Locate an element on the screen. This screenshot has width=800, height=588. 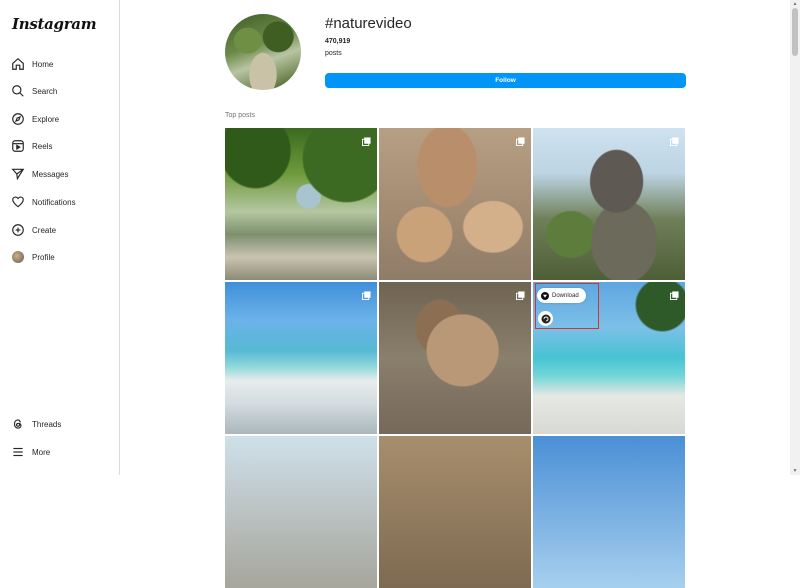
sidebar-item-create: Create is located at coordinates (33, 230).